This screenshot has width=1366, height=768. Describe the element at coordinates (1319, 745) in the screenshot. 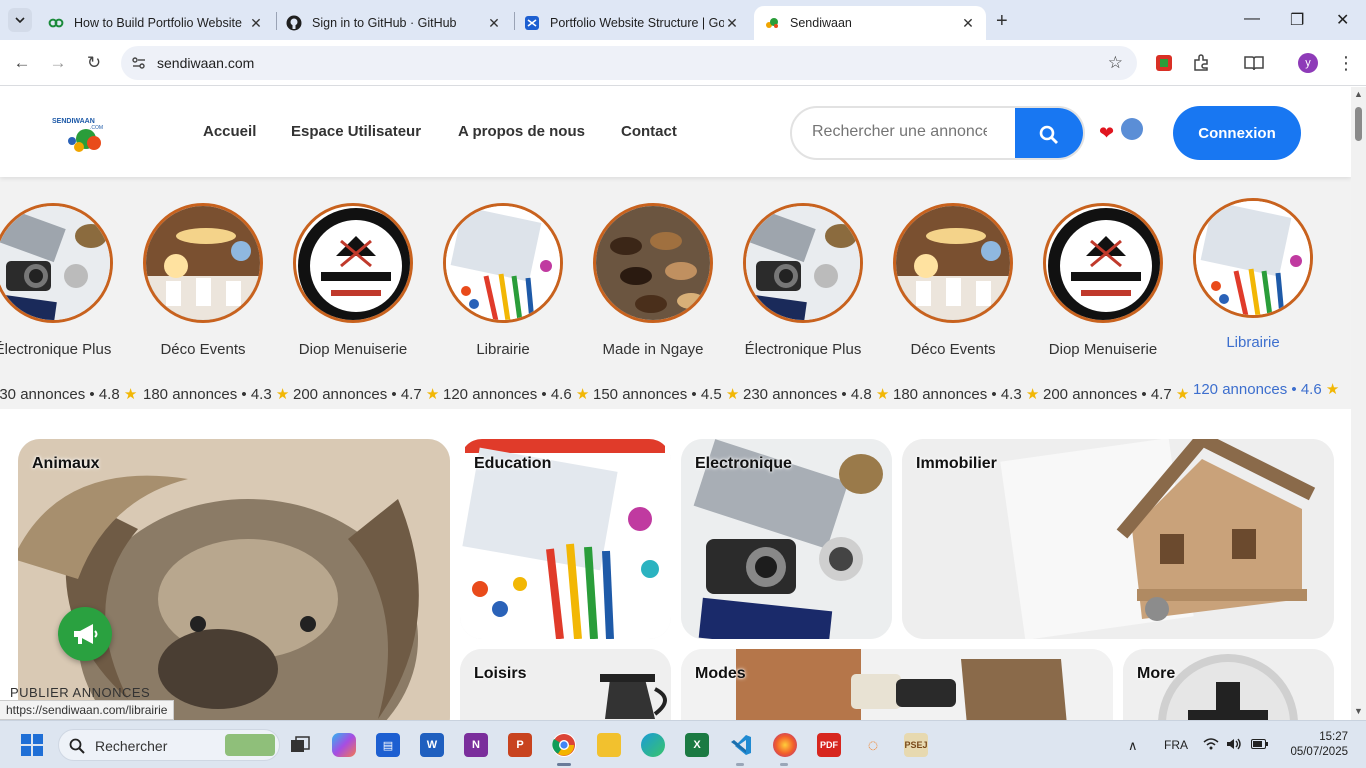

I see `system-clock: 15:27 05/07/2025` at that location.